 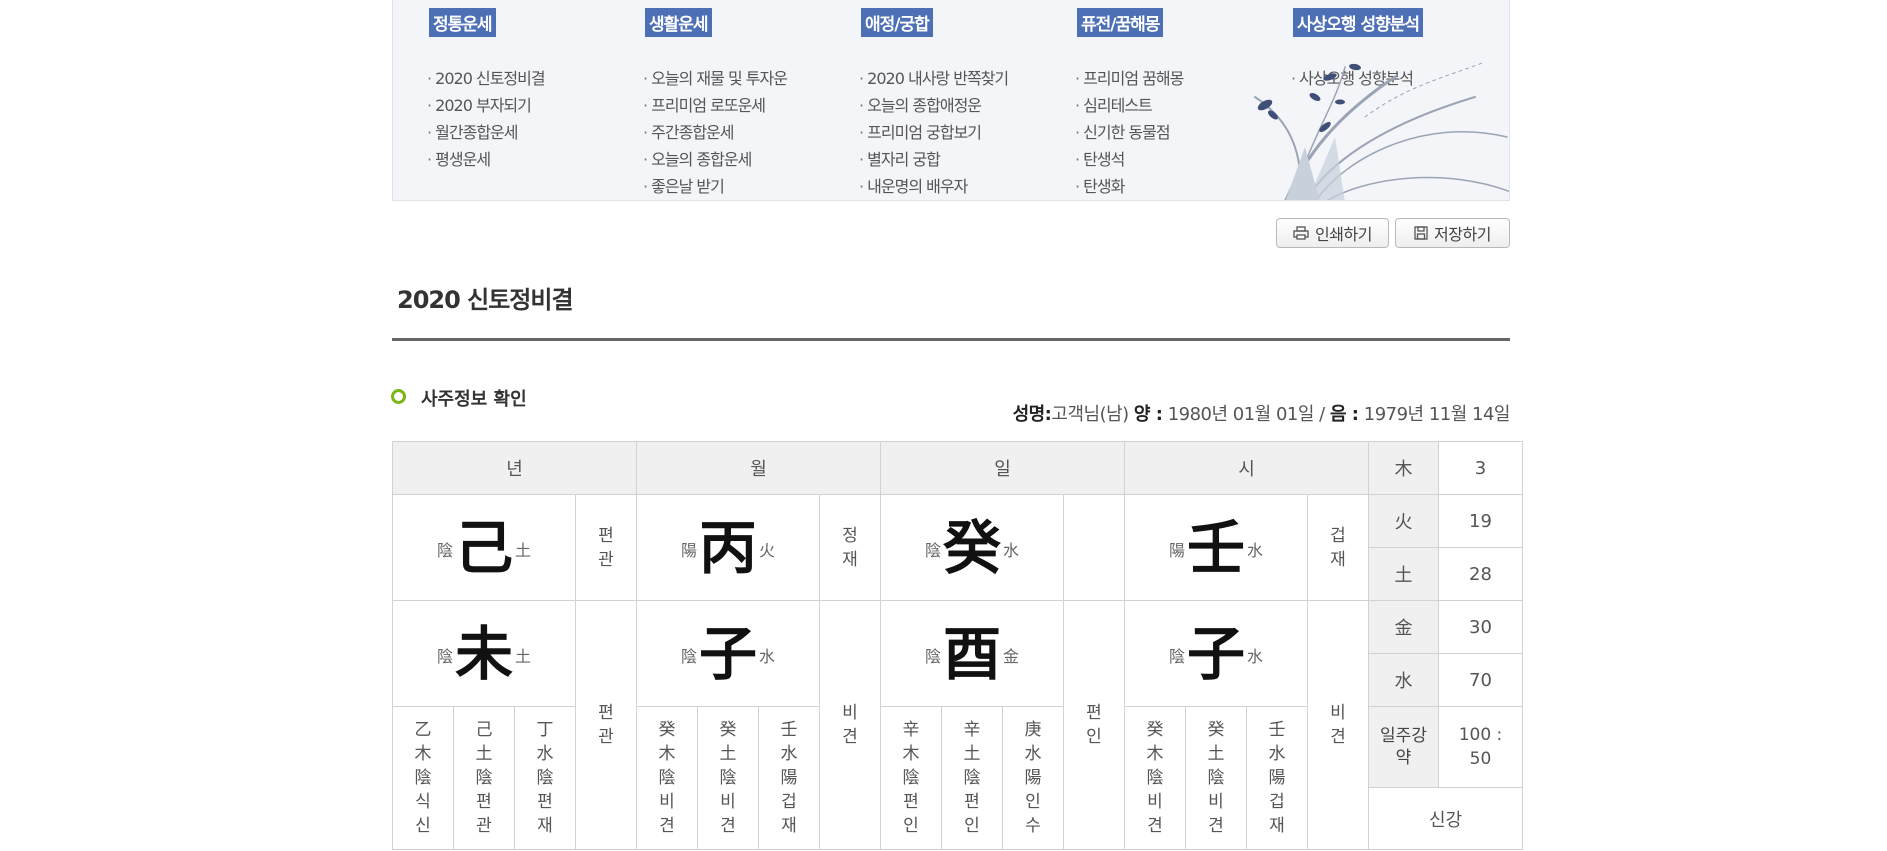 What do you see at coordinates (934, 78) in the screenshot?
I see `menu-item: 2020 내사랑 반쪽찾기` at bounding box center [934, 78].